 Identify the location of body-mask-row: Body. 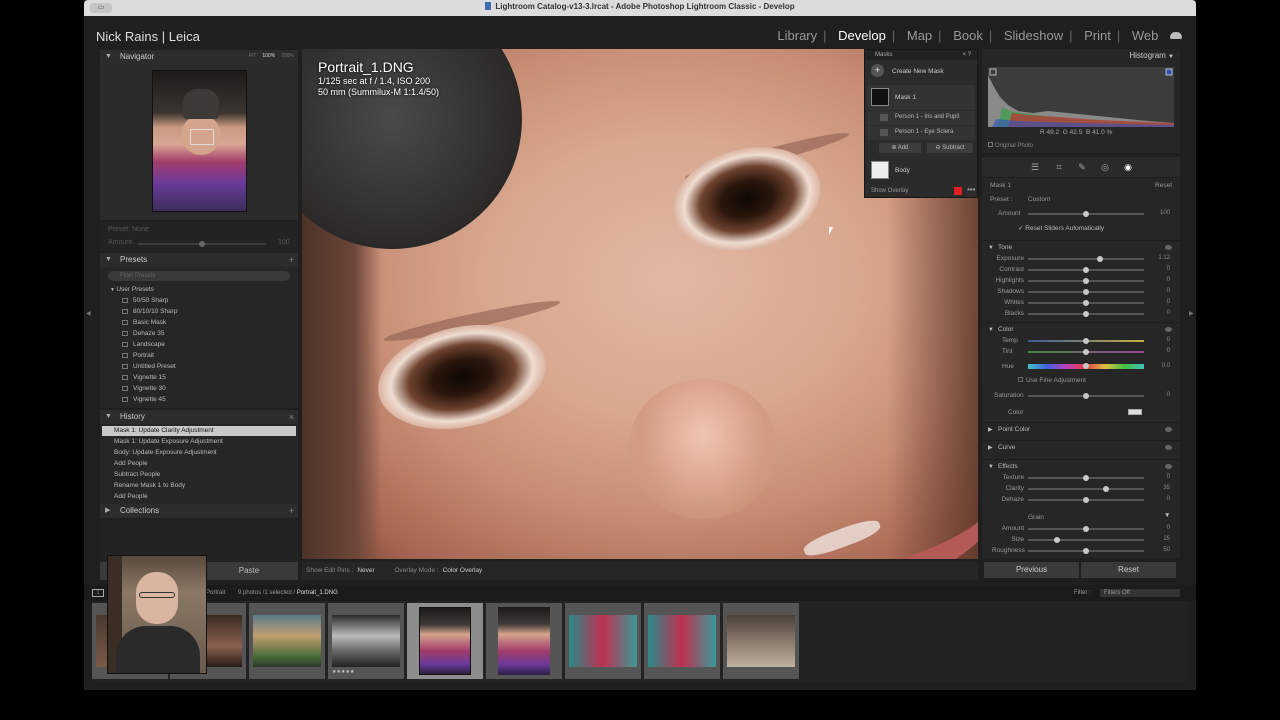
(921, 170).